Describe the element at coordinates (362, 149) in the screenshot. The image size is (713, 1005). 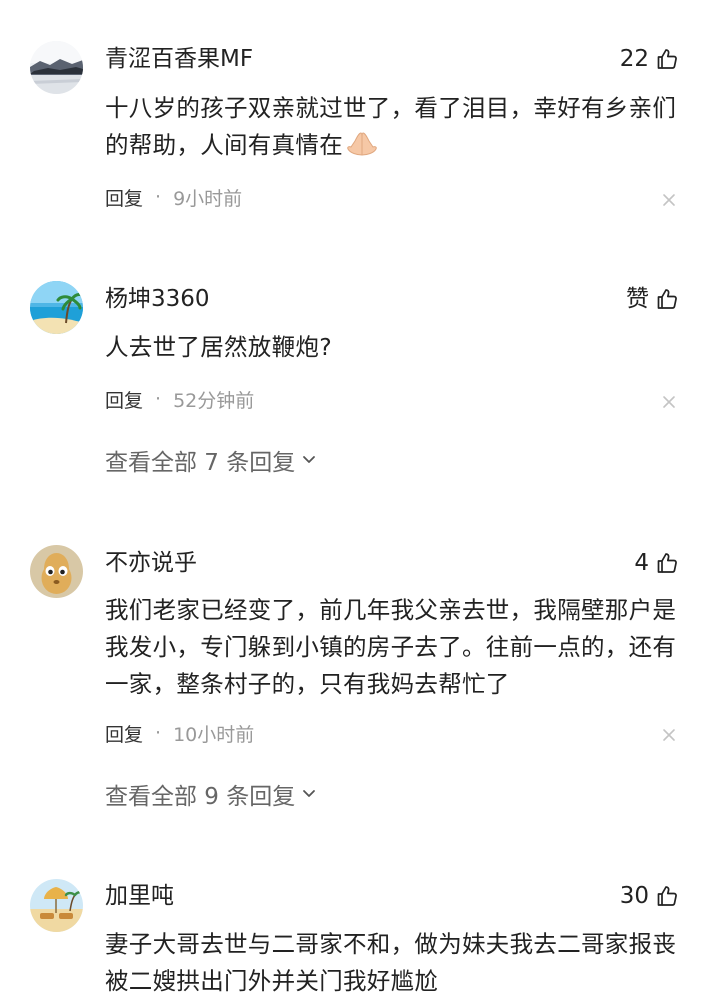
I see `folded-hands-emoji` at that location.